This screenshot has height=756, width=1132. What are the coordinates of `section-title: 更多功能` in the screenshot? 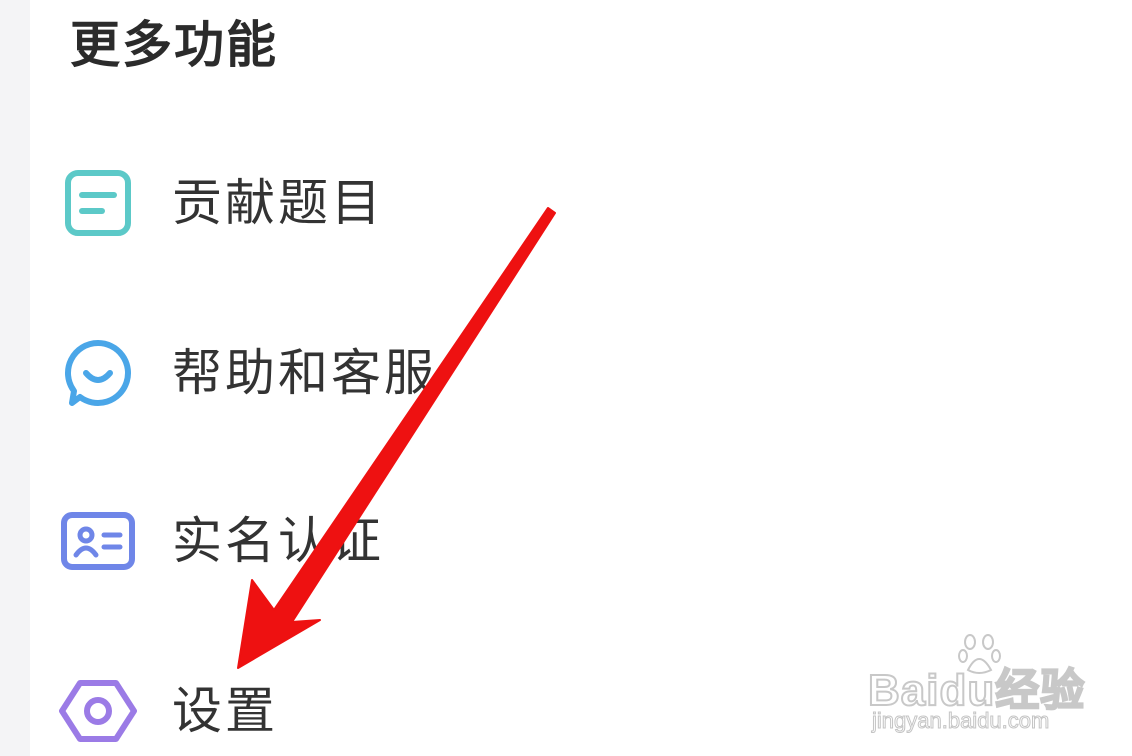 It's located at (174, 45).